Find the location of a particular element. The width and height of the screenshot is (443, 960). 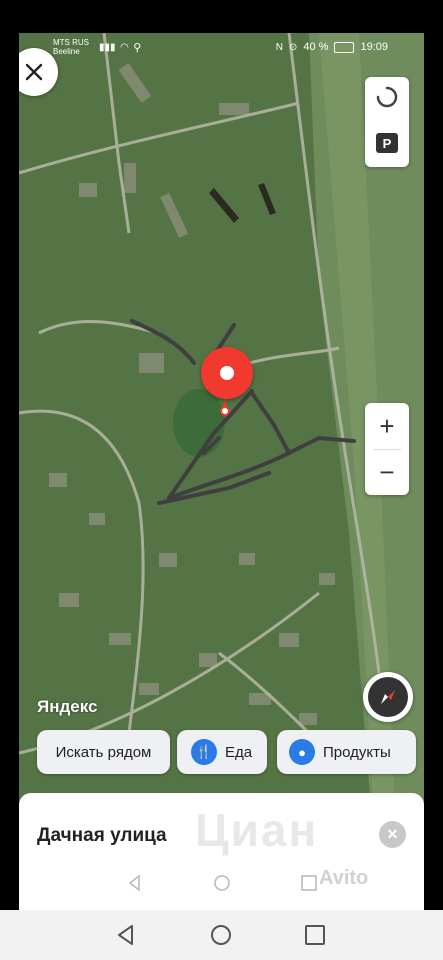

chip-search-nearby: Искать рядом is located at coordinates (103, 752).